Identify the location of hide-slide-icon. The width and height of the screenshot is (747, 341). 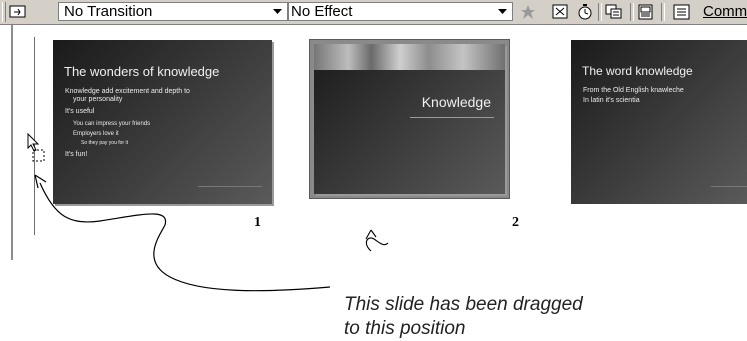
(560, 11).